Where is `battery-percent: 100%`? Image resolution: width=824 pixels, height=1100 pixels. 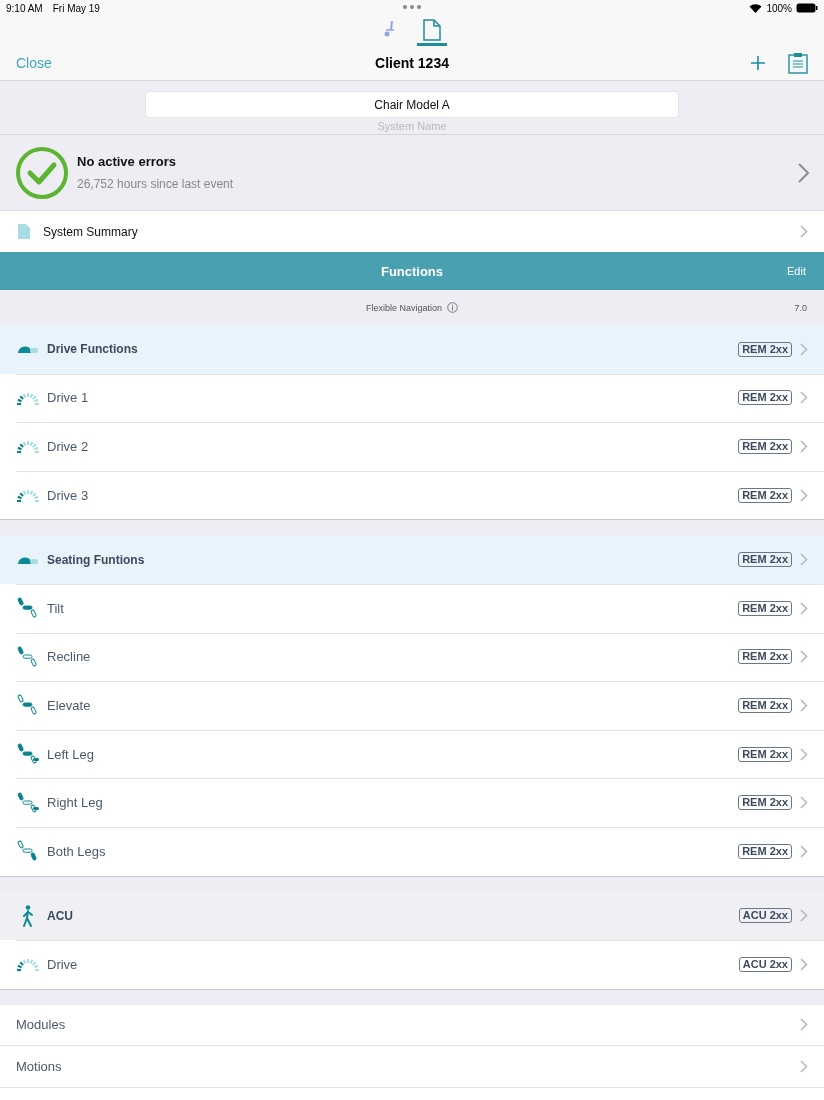 battery-percent: 100% is located at coordinates (779, 8).